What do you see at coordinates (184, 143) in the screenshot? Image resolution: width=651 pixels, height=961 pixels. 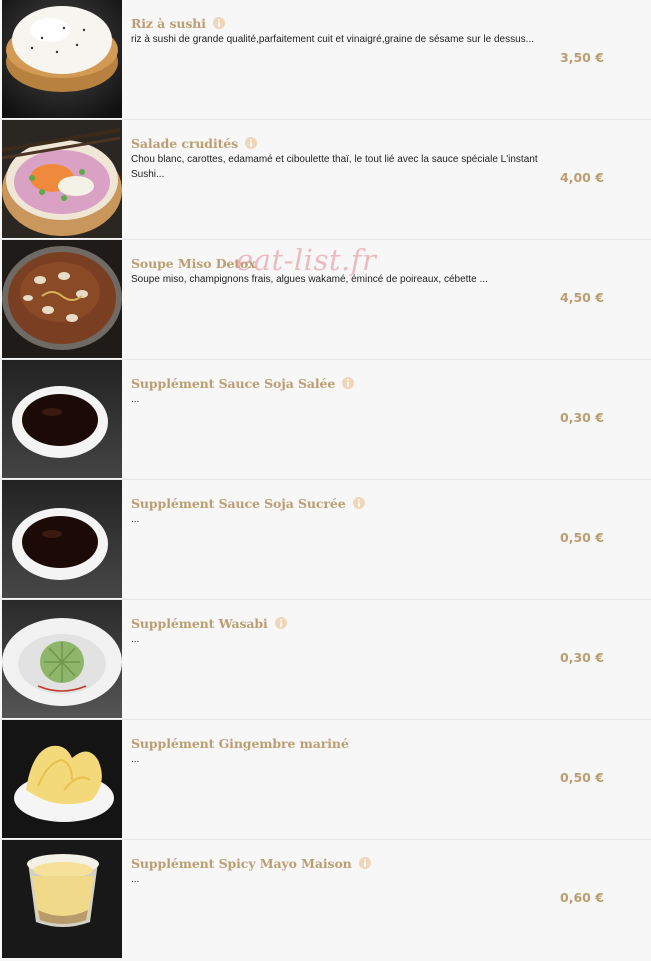 I see `item-title: Salade crudités` at bounding box center [184, 143].